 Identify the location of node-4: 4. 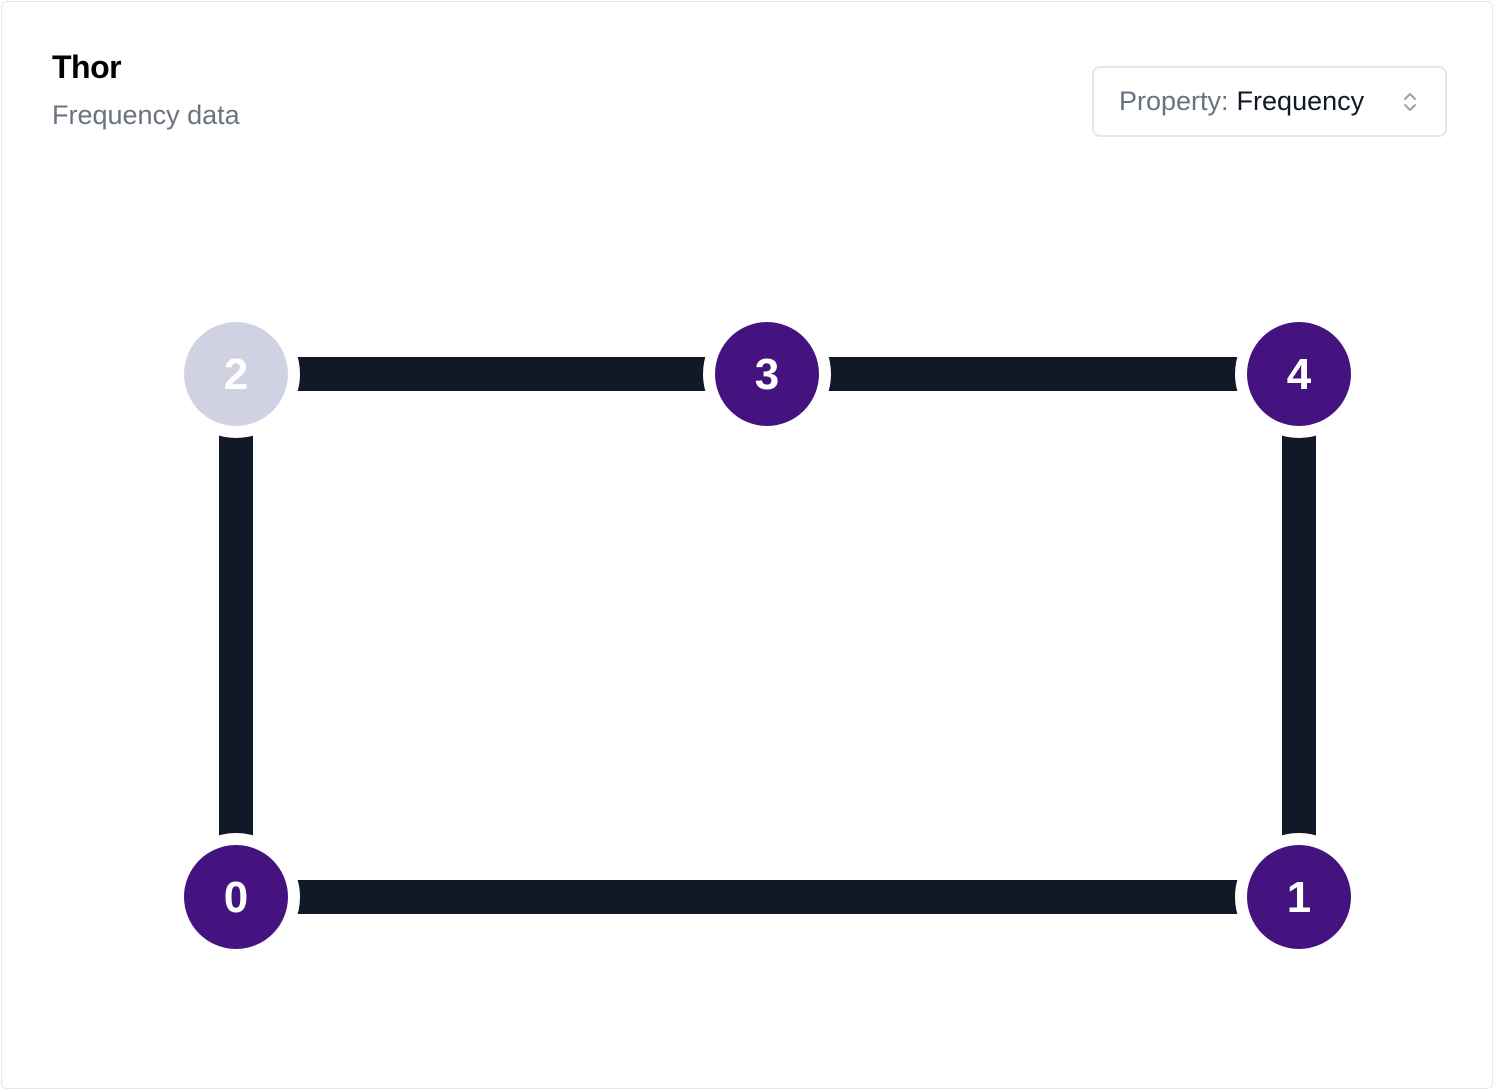
(1299, 374).